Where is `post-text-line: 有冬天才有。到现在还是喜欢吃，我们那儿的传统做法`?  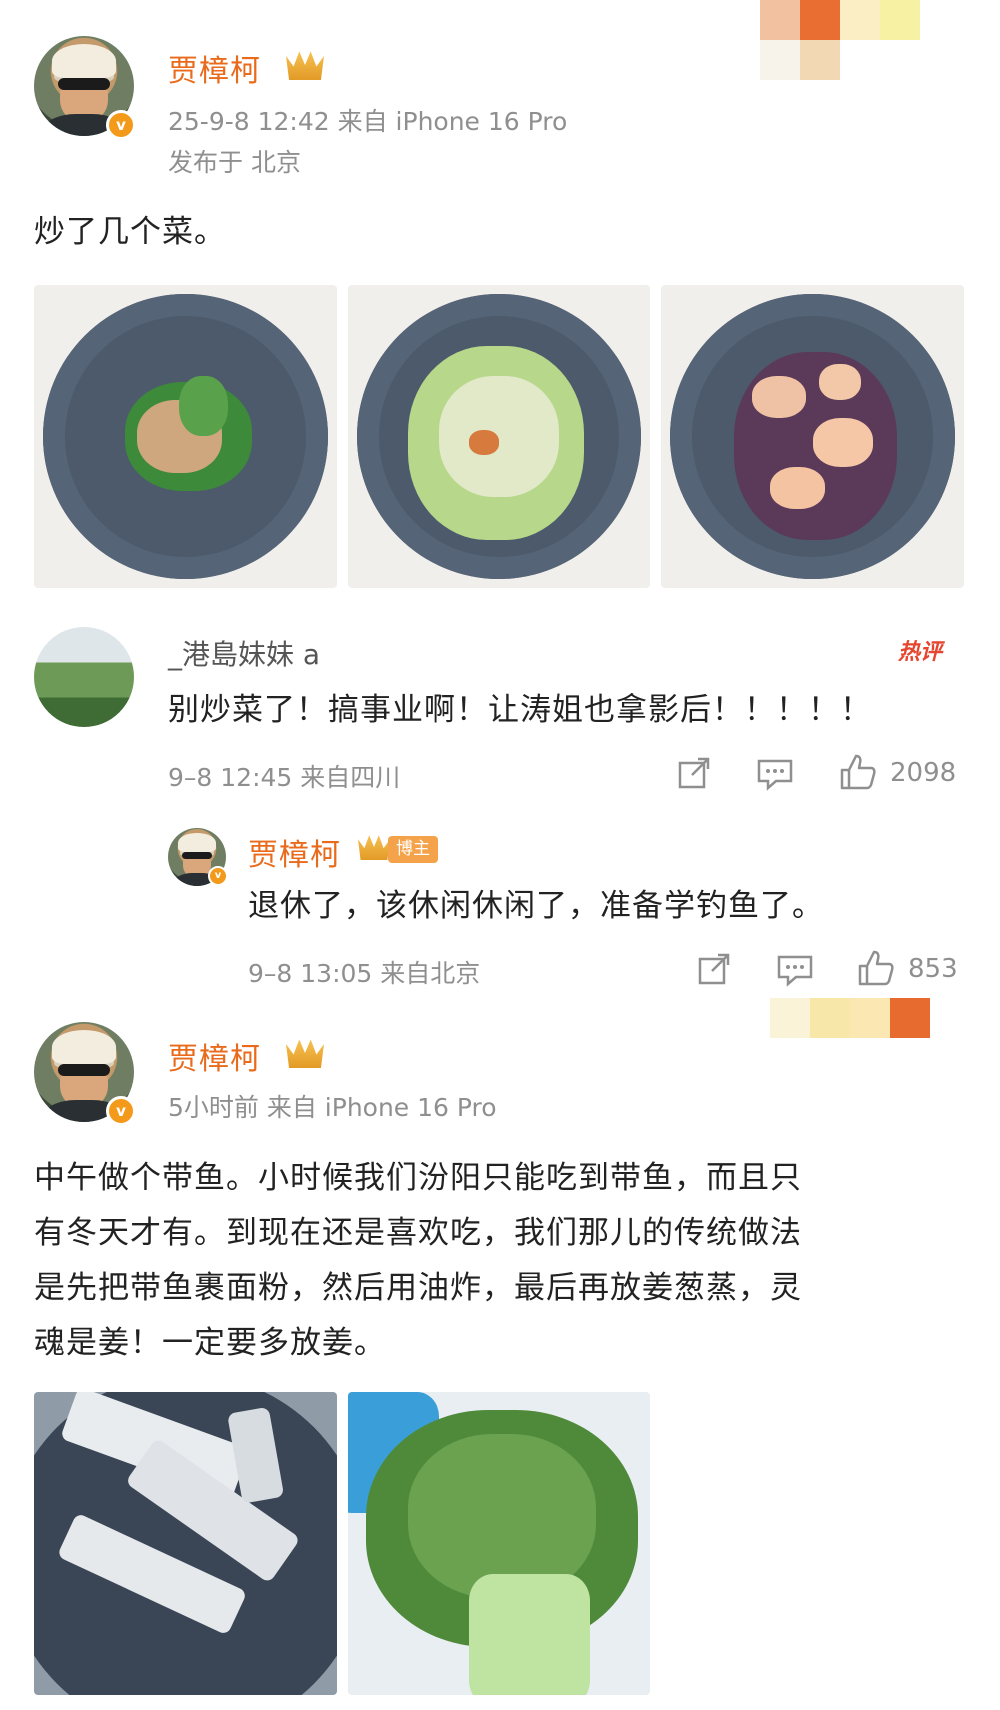 post-text-line: 有冬天才有。到现在还是喜欢吃，我们那儿的传统做法 is located at coordinates (418, 1233).